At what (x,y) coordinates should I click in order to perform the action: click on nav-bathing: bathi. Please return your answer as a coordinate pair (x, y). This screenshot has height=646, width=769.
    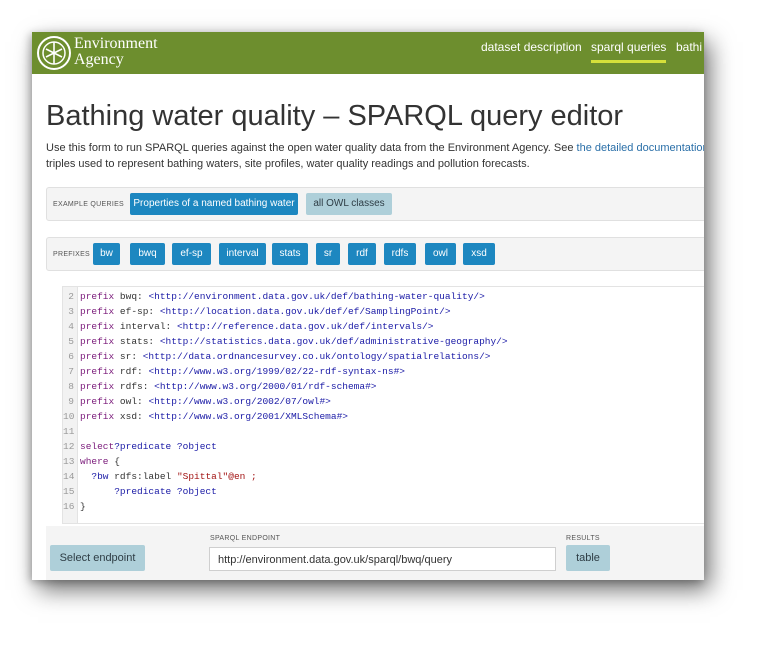
    Looking at the image, I should click on (689, 47).